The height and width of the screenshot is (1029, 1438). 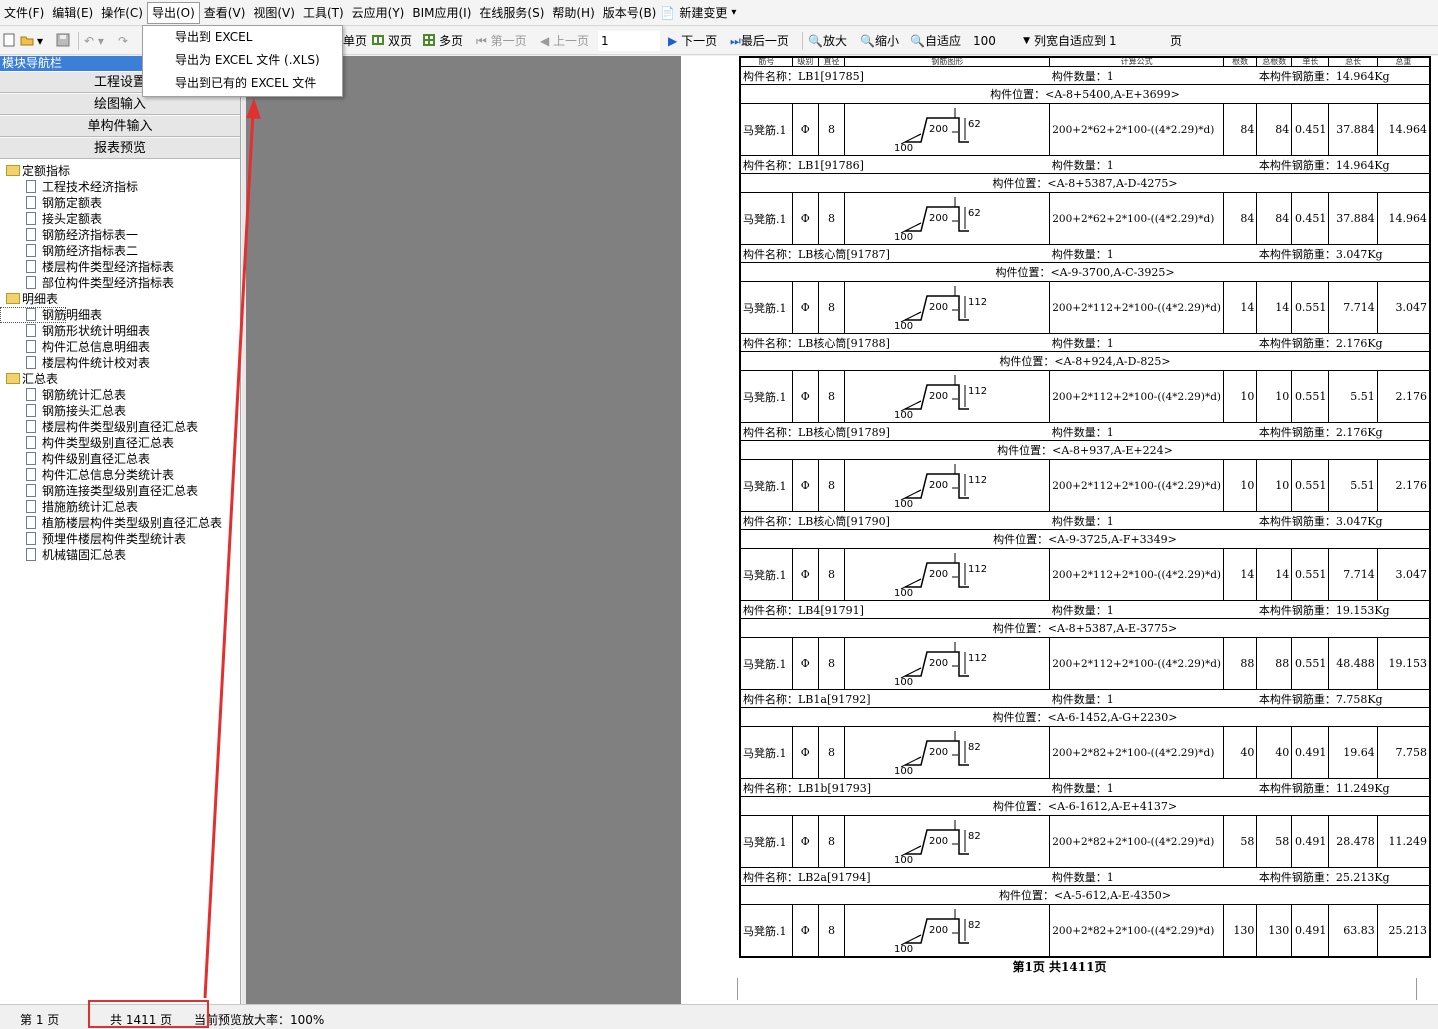 What do you see at coordinates (391, 41) in the screenshot?
I see `double-page-button: 双页` at bounding box center [391, 41].